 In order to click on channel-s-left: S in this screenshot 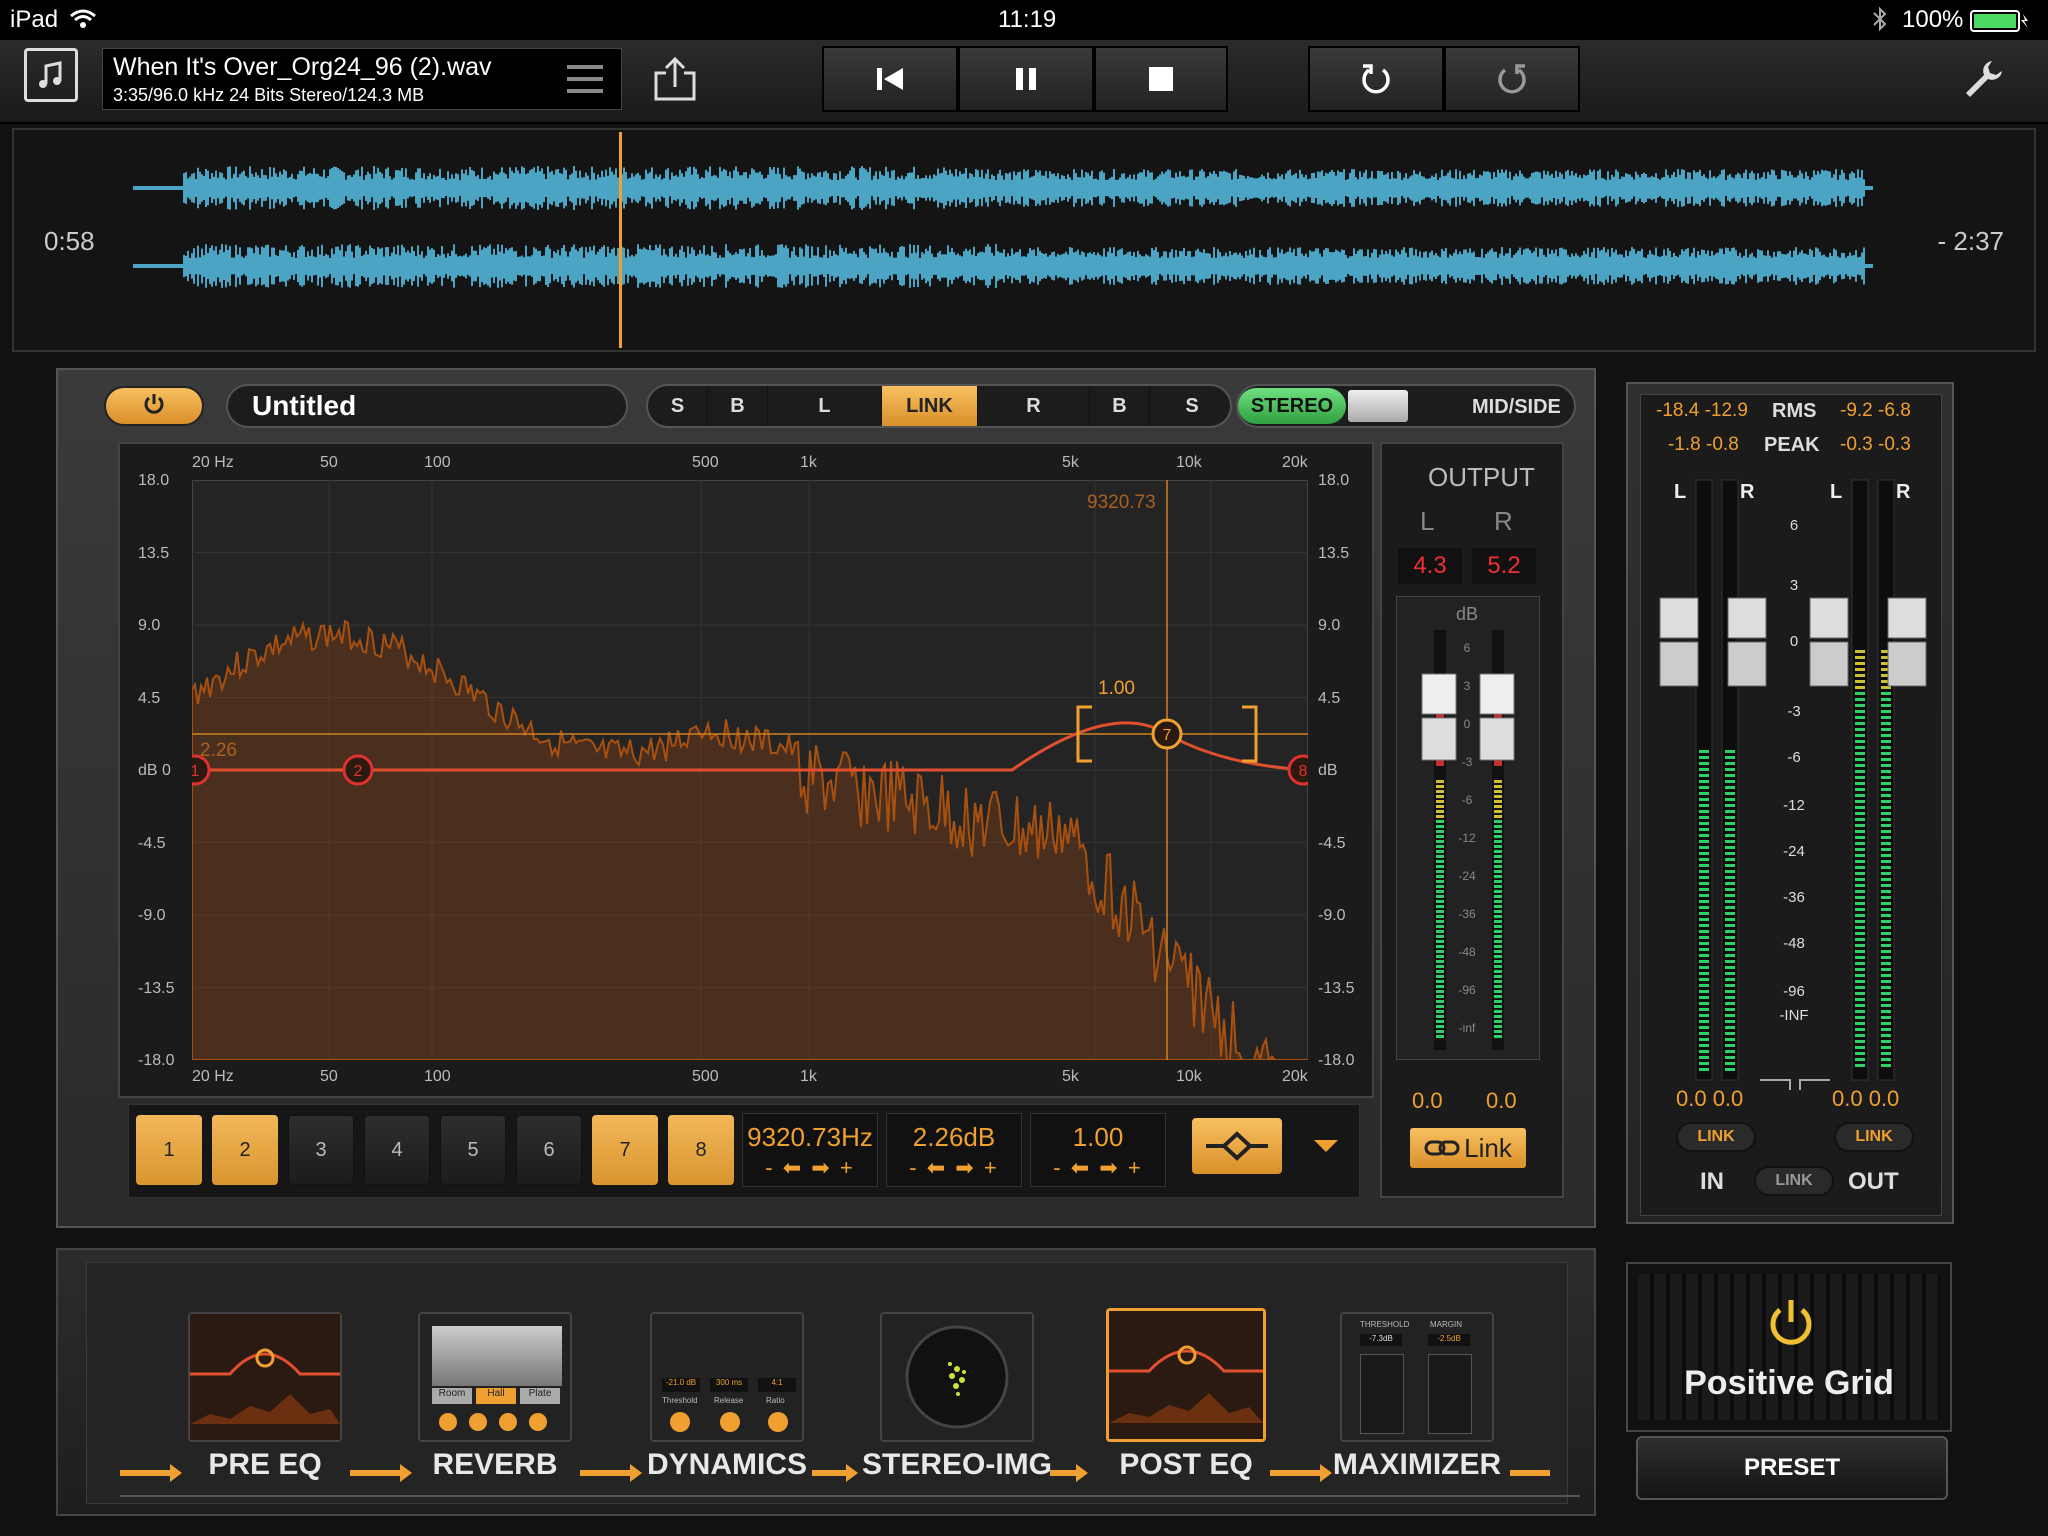, I will do `click(678, 406)`.